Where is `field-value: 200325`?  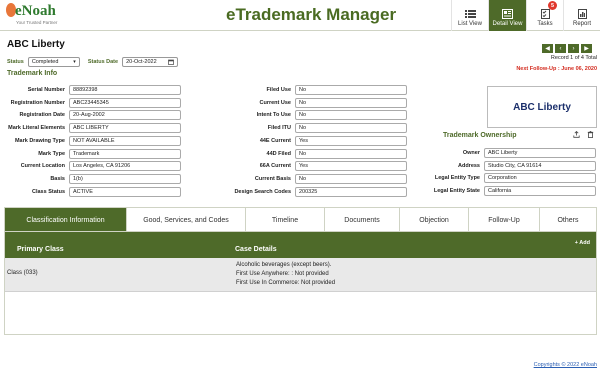 field-value: 200325 is located at coordinates (351, 191).